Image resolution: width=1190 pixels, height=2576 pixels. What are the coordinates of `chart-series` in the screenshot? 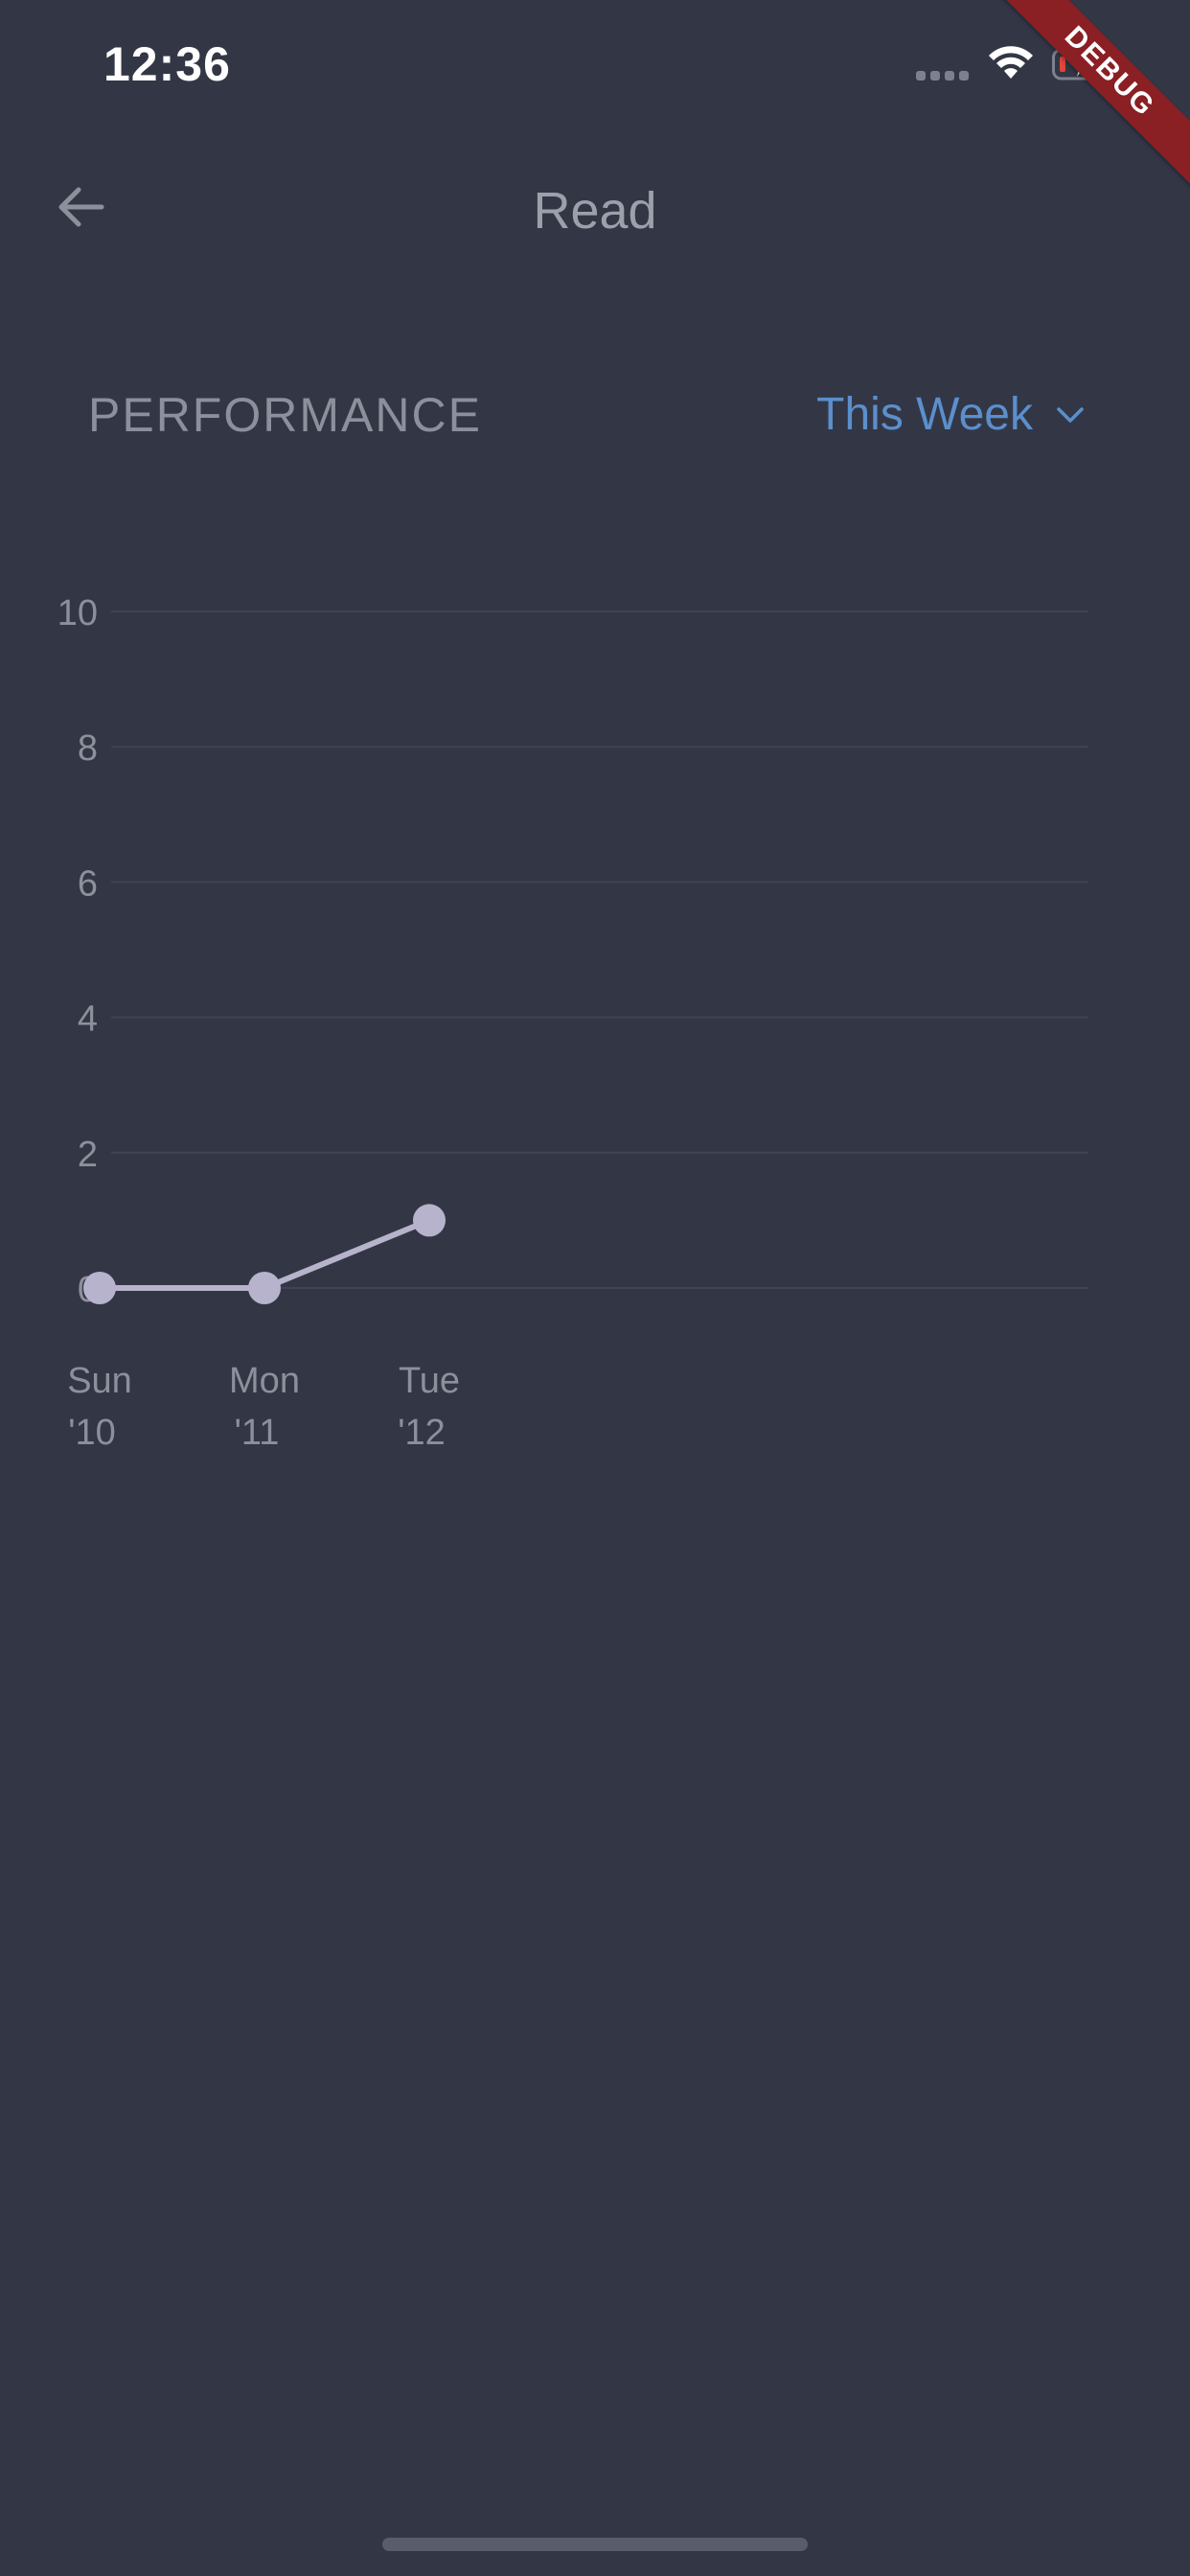 It's located at (264, 1254).